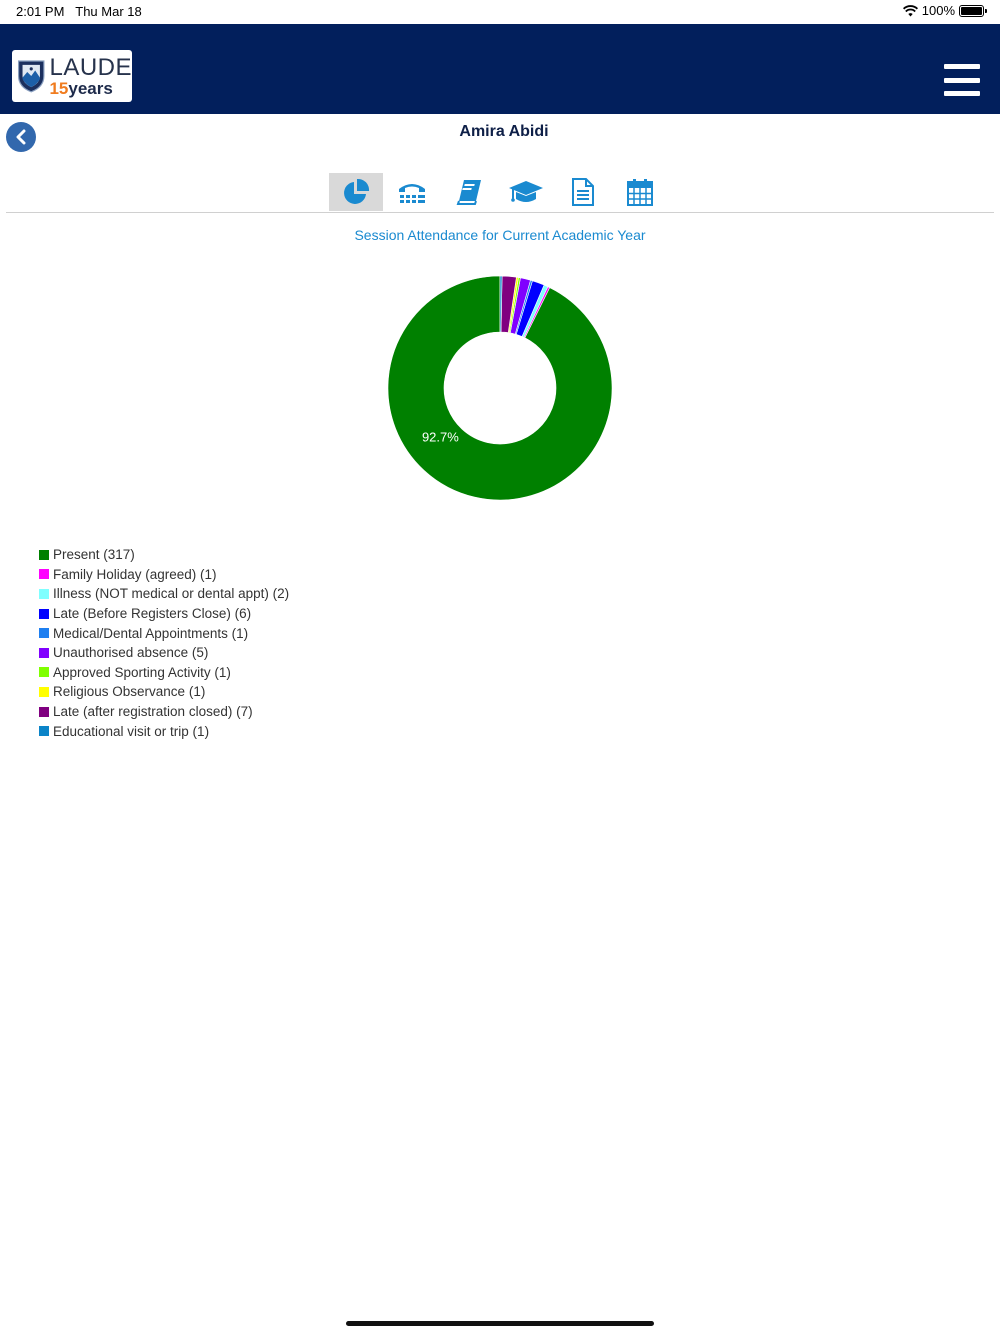 The height and width of the screenshot is (1334, 1000). What do you see at coordinates (151, 633) in the screenshot?
I see `legend-label: Medical/Dental Appointments (1)` at bounding box center [151, 633].